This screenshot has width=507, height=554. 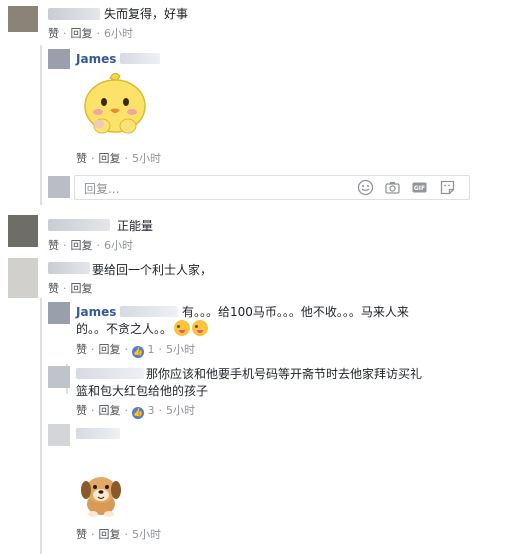 What do you see at coordinates (365, 187) in the screenshot?
I see `smiley-icon` at bounding box center [365, 187].